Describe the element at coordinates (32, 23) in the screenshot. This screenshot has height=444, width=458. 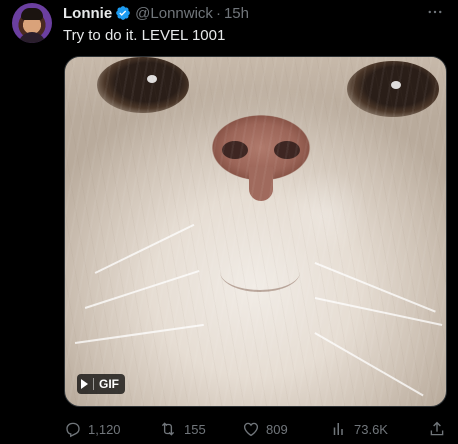
I see `avatar` at that location.